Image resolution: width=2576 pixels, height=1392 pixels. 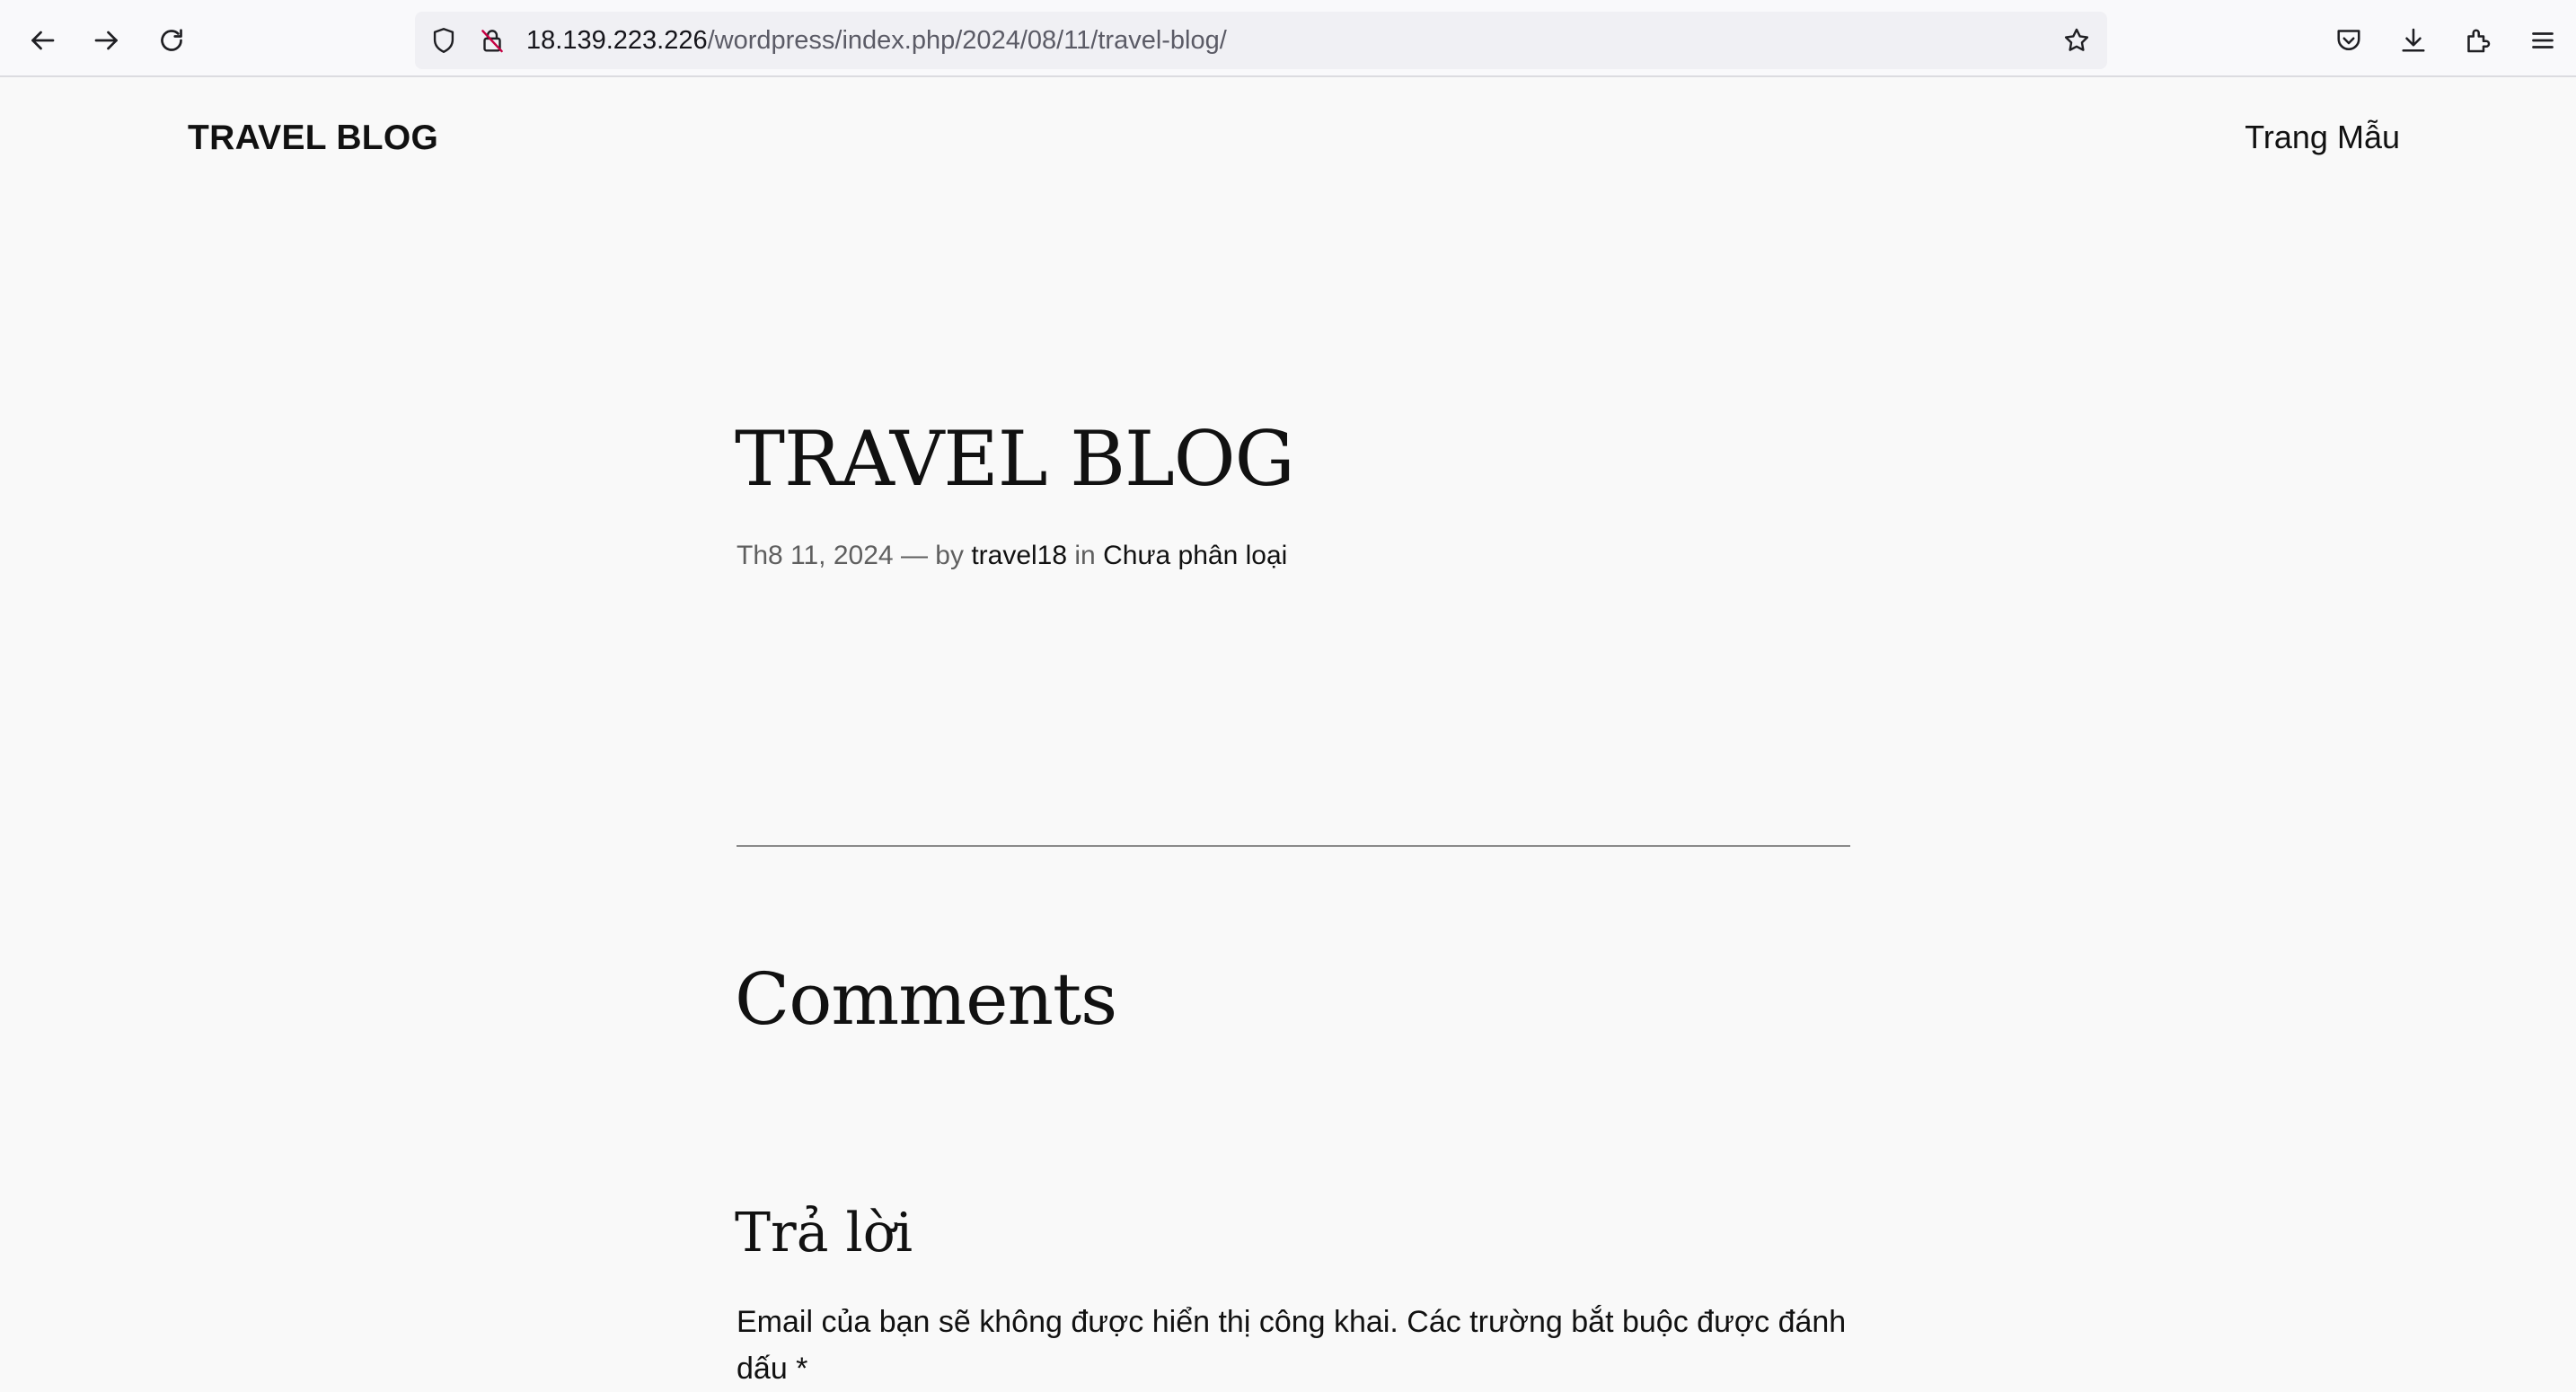 What do you see at coordinates (492, 40) in the screenshot?
I see `insecure-connection-lock-icon` at bounding box center [492, 40].